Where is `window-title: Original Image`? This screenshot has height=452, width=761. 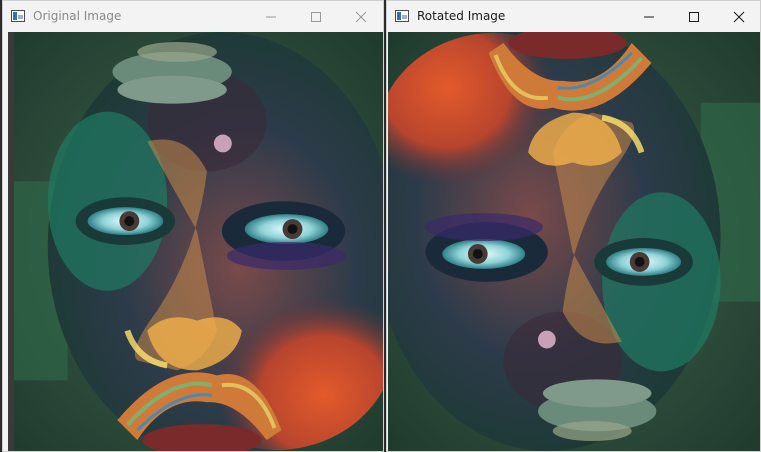 window-title: Original Image is located at coordinates (77, 16).